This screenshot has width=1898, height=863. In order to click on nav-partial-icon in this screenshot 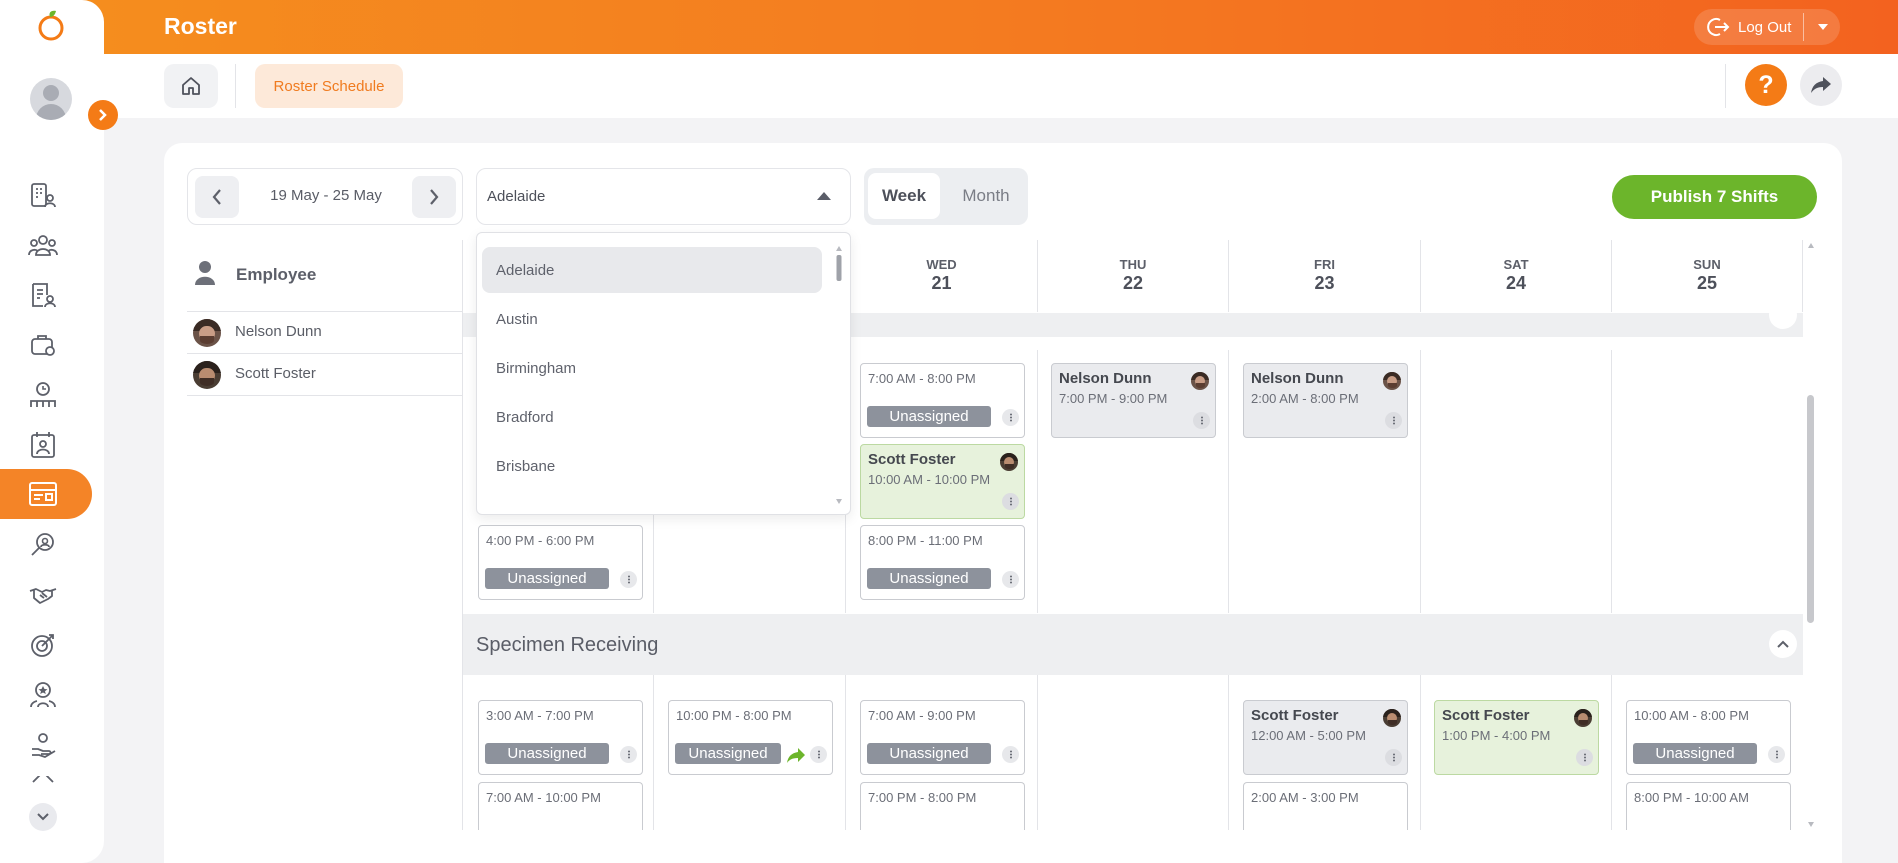, I will do `click(43, 782)`.